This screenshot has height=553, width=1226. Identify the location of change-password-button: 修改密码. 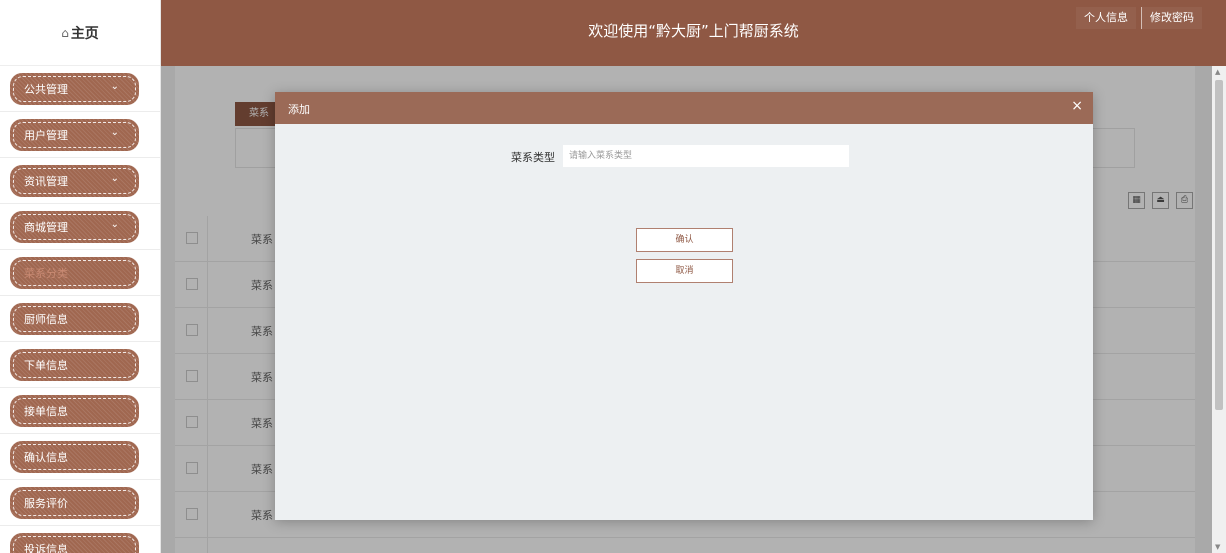
(1171, 18).